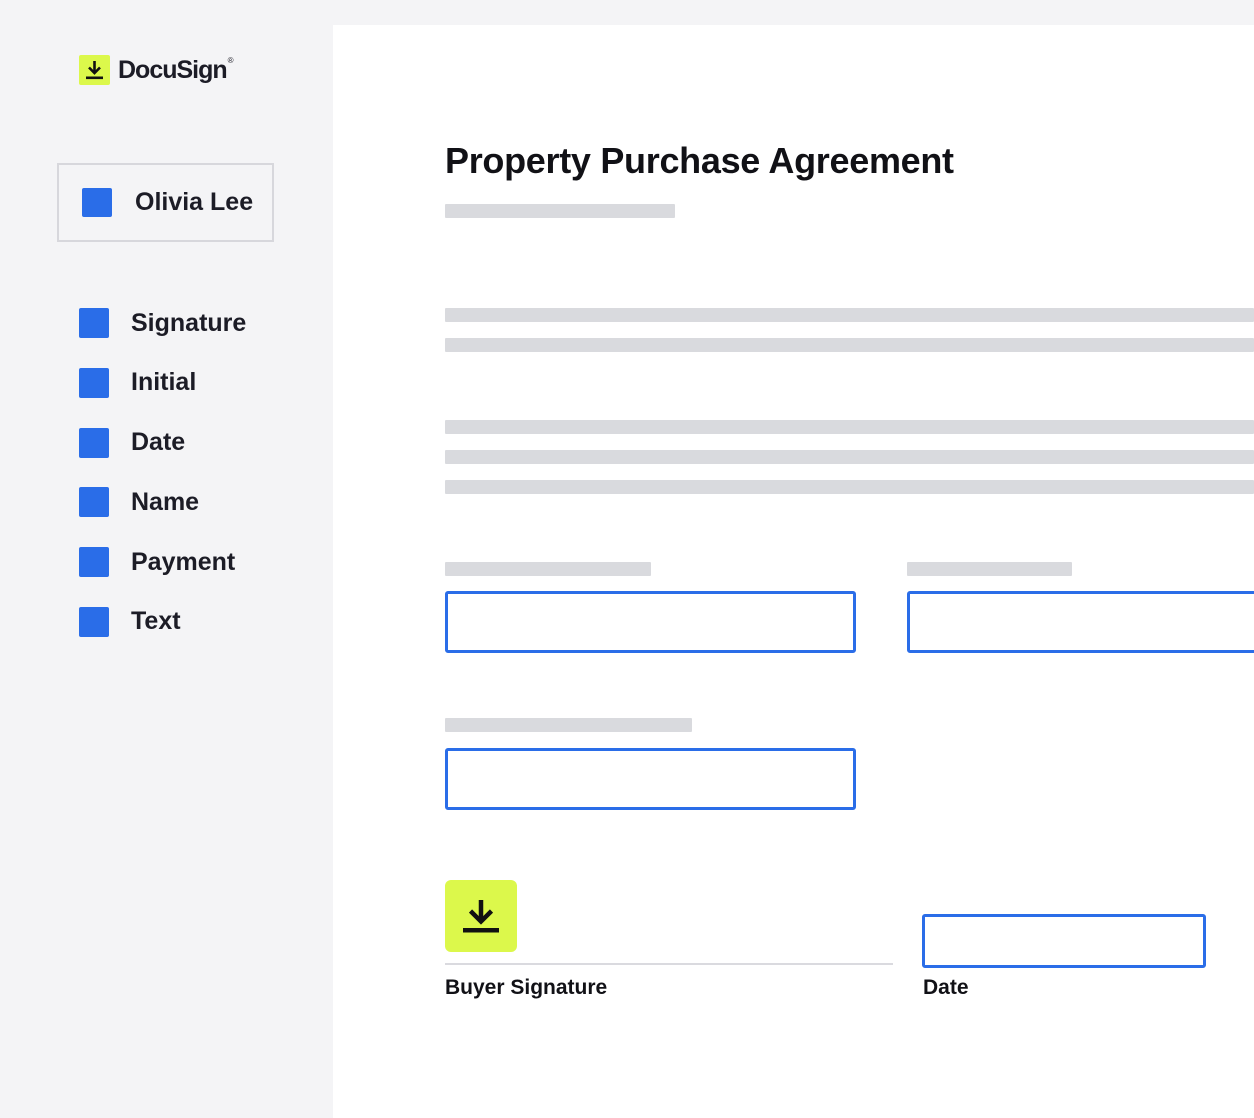 This screenshot has width=1254, height=1118. I want to click on field-label: Date, so click(158, 442).